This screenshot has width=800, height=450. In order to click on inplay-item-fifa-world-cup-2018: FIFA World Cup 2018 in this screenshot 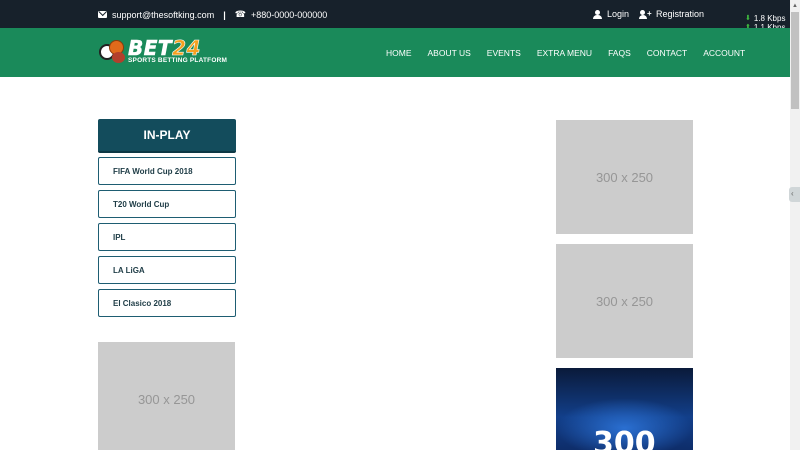, I will do `click(167, 171)`.